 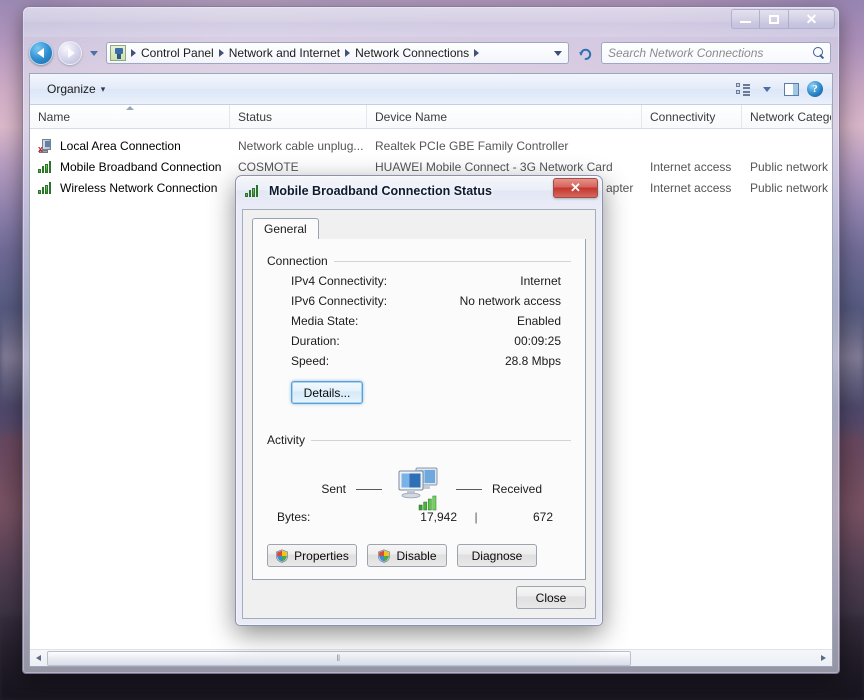 What do you see at coordinates (407, 555) in the screenshot?
I see `disable-button: Disable` at bounding box center [407, 555].